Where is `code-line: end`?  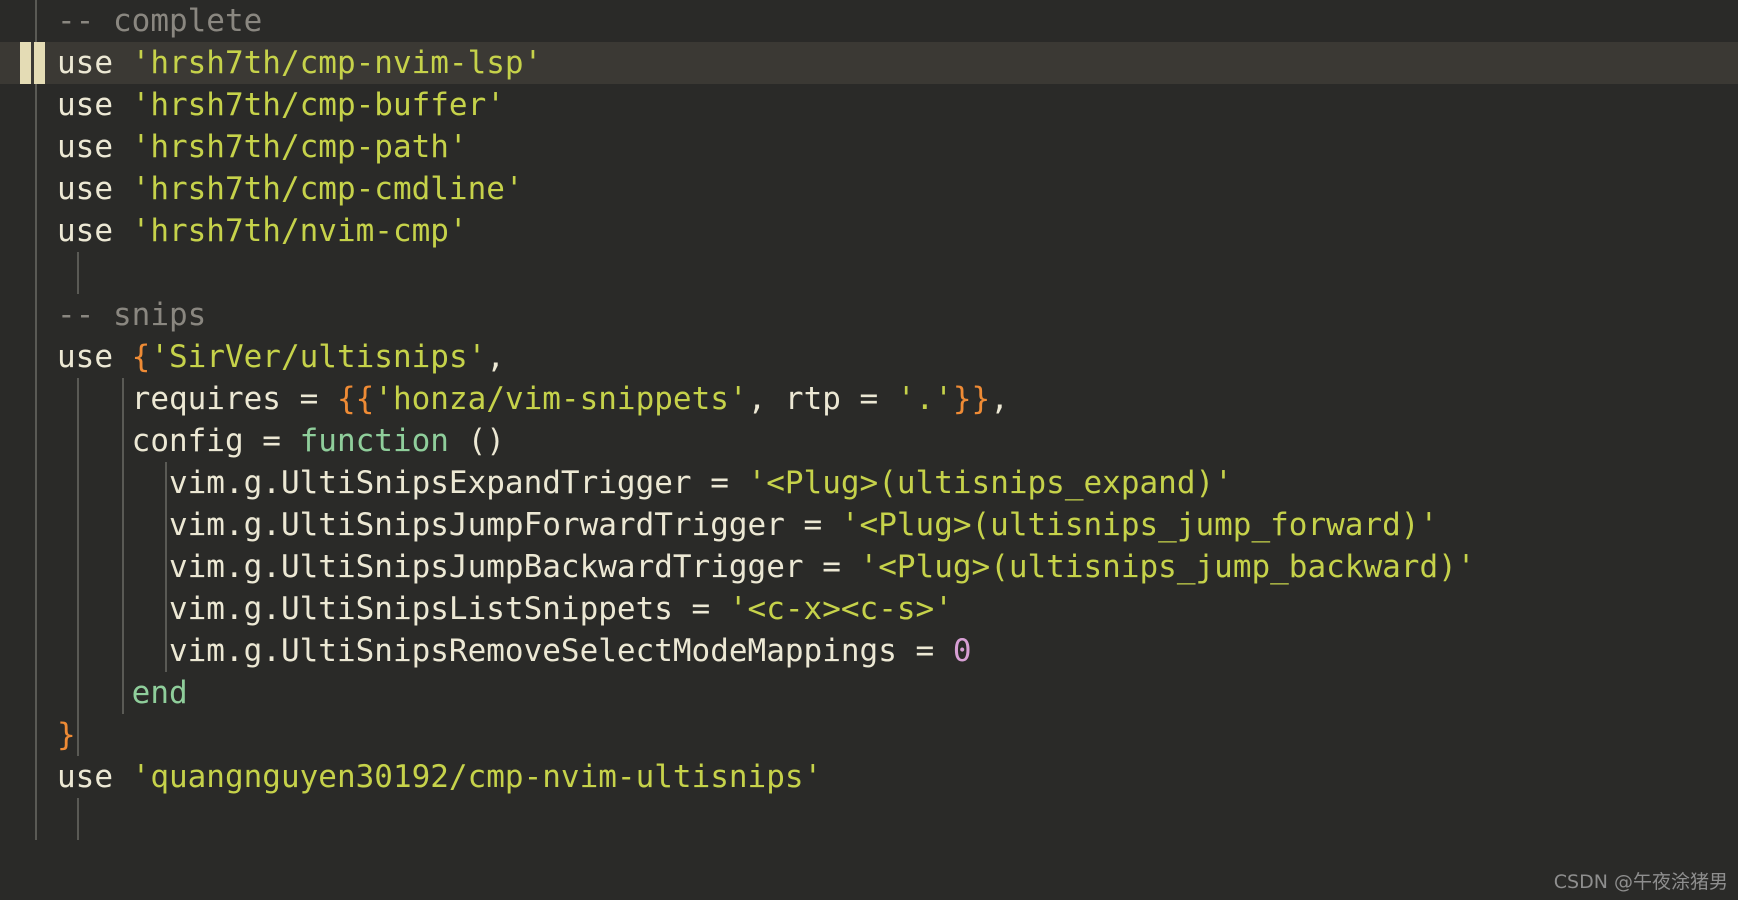
code-line: end is located at coordinates (869, 693).